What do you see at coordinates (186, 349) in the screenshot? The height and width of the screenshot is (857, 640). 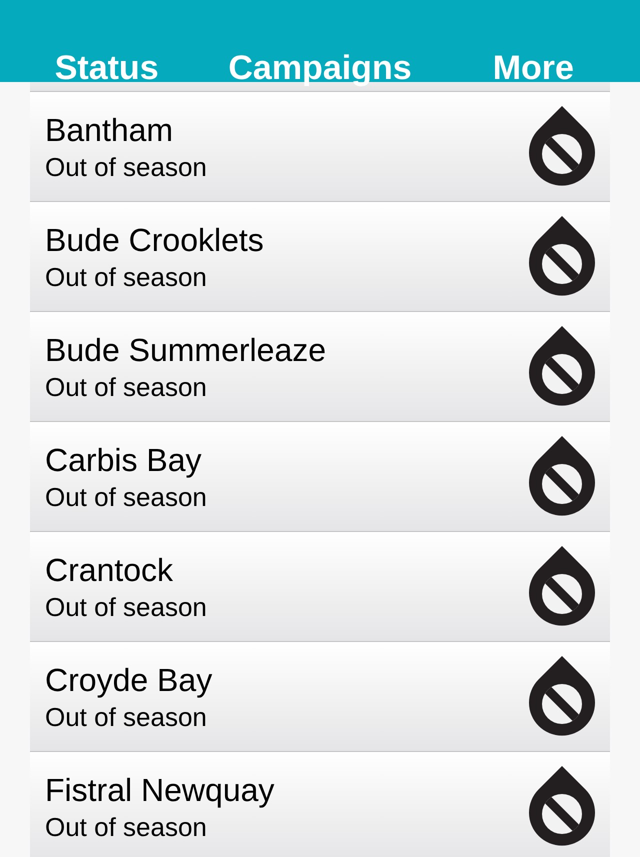 I see `beach-name: Bude Summerleaze` at bounding box center [186, 349].